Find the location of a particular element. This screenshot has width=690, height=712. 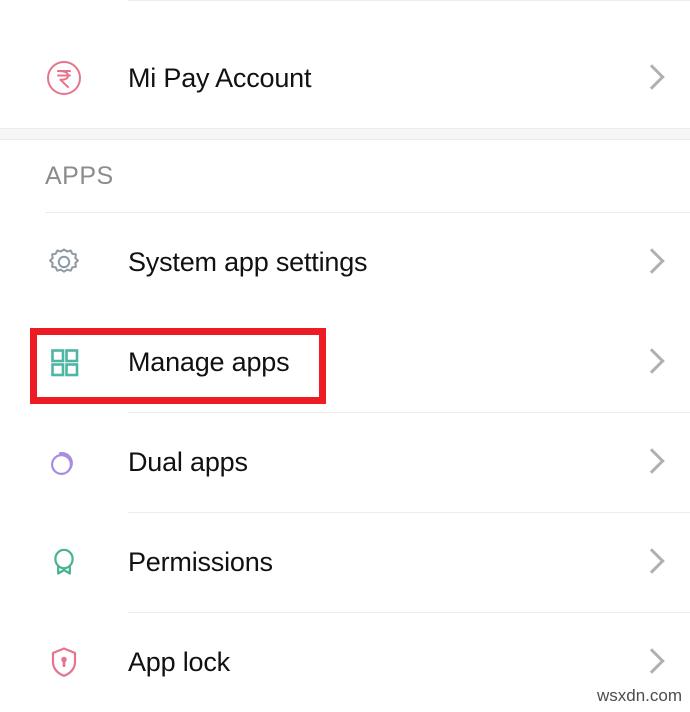

section-header-apps: APPS is located at coordinates (345, 176).